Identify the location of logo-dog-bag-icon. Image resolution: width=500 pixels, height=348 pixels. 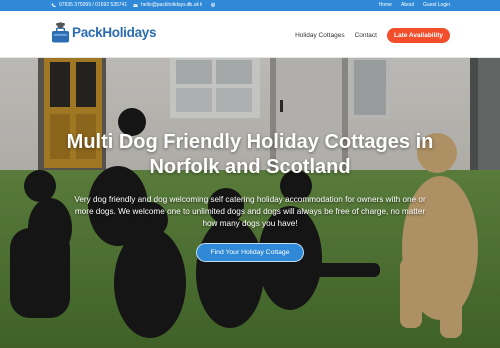
(60, 32).